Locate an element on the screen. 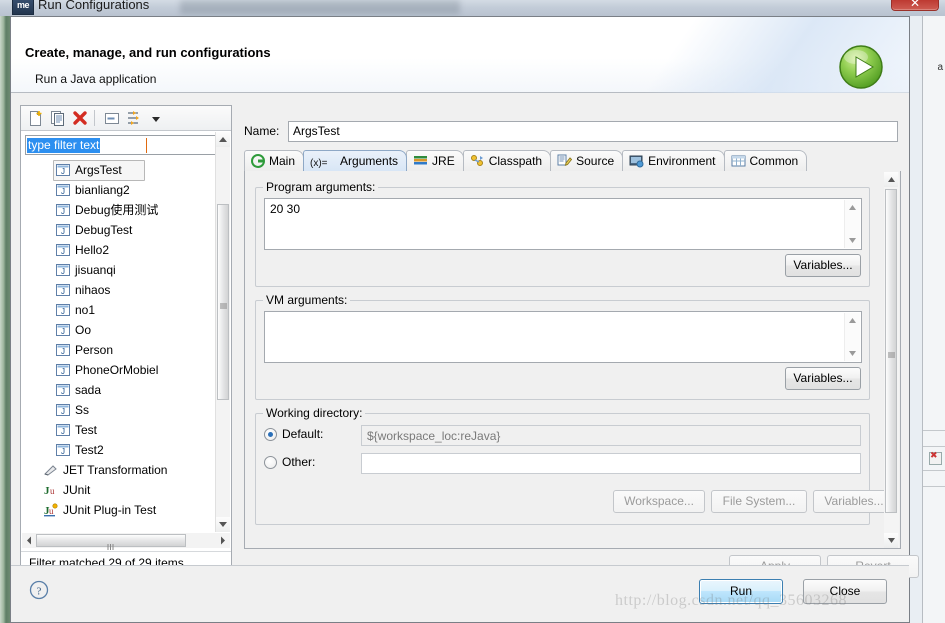 This screenshot has width=945, height=623. scrollbar-thumb is located at coordinates (223, 302).